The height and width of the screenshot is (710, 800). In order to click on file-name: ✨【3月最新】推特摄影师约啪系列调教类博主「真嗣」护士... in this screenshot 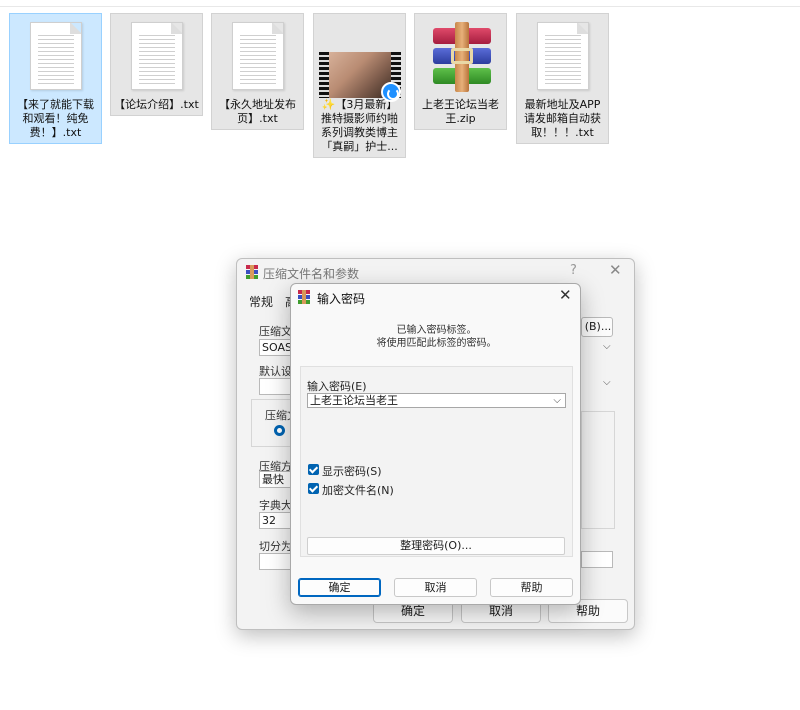, I will do `click(359, 125)`.